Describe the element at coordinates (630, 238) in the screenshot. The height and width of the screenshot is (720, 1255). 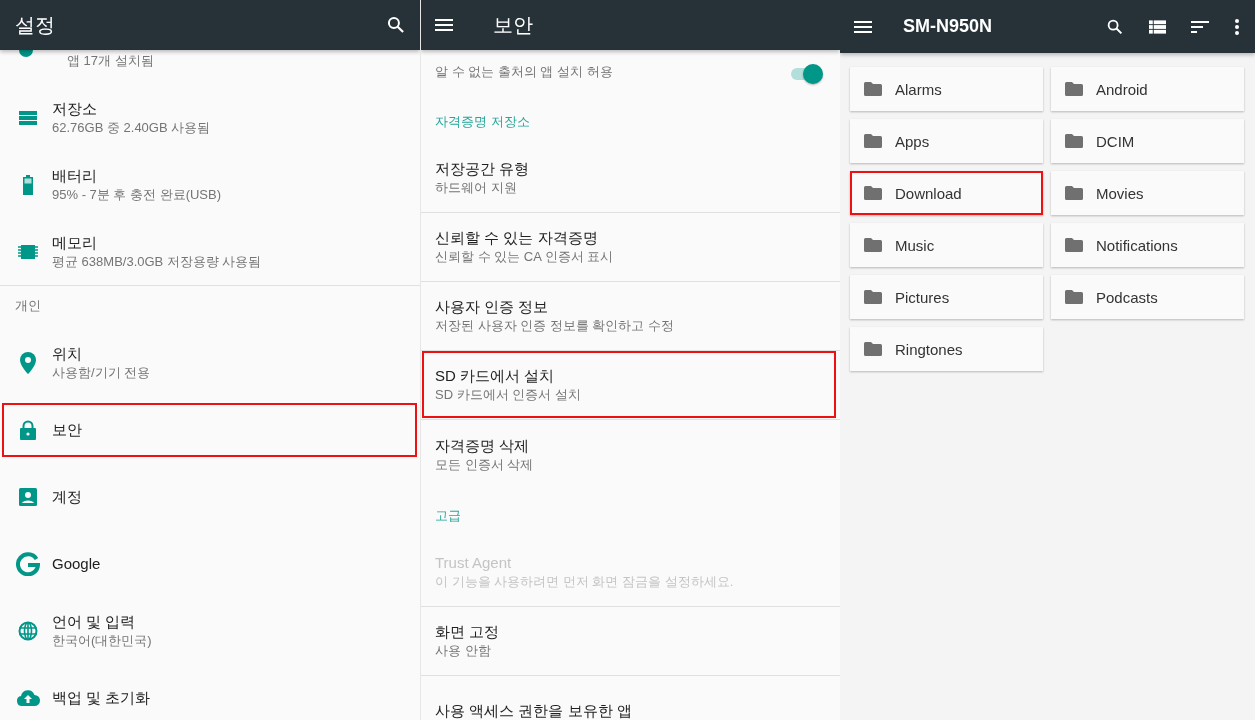
I see `item-title: 신뢰할 수 있는 자격증명` at that location.